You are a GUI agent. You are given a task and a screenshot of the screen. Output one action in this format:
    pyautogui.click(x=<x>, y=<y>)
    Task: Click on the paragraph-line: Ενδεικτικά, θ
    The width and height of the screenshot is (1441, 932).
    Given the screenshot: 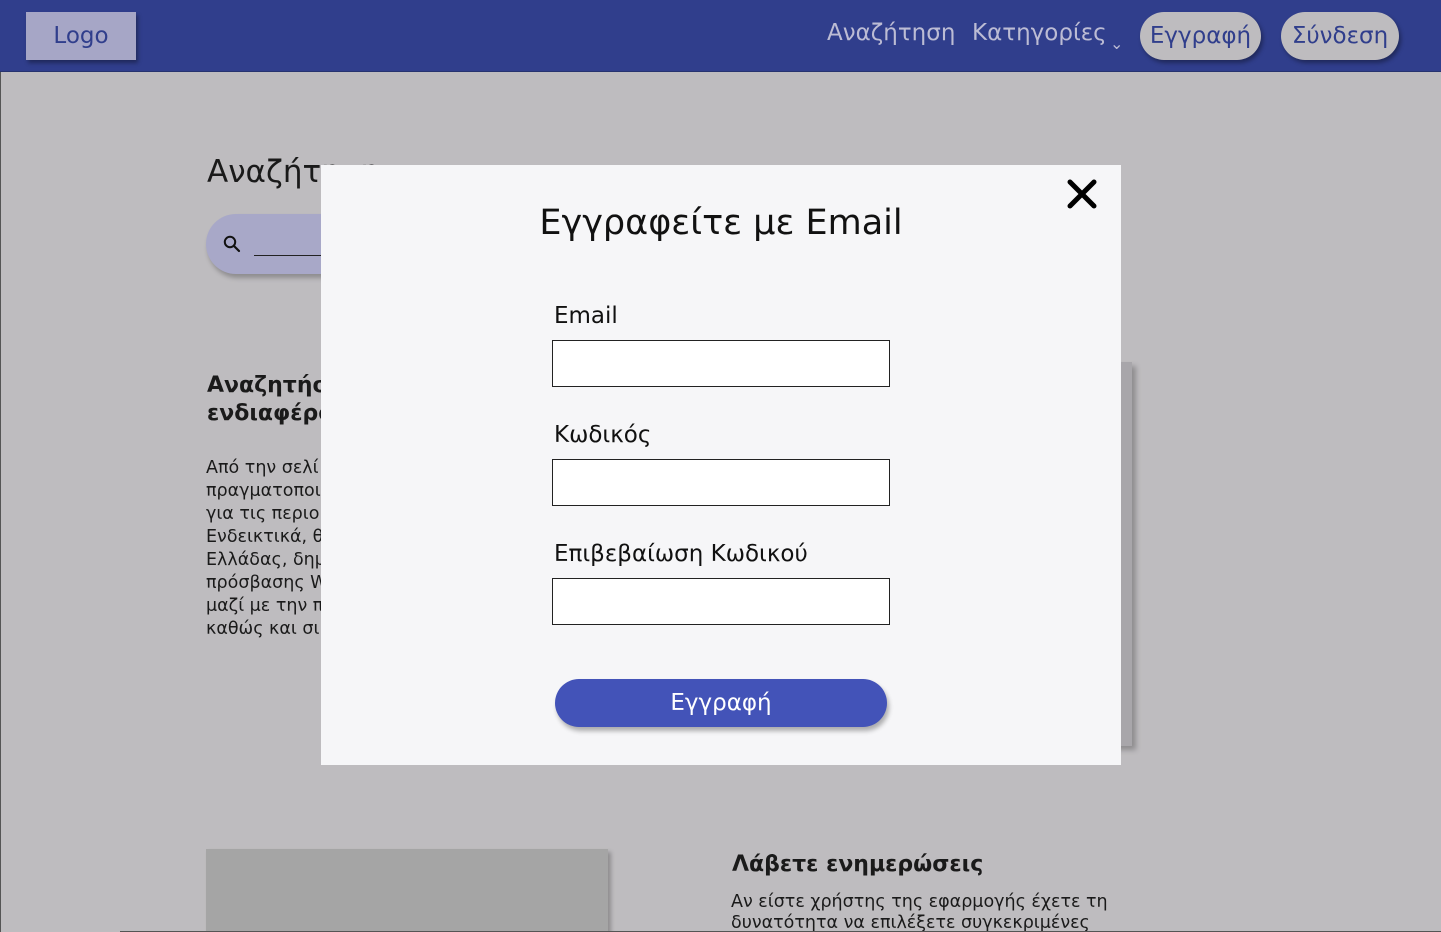 What is the action you would take?
    pyautogui.click(x=265, y=537)
    